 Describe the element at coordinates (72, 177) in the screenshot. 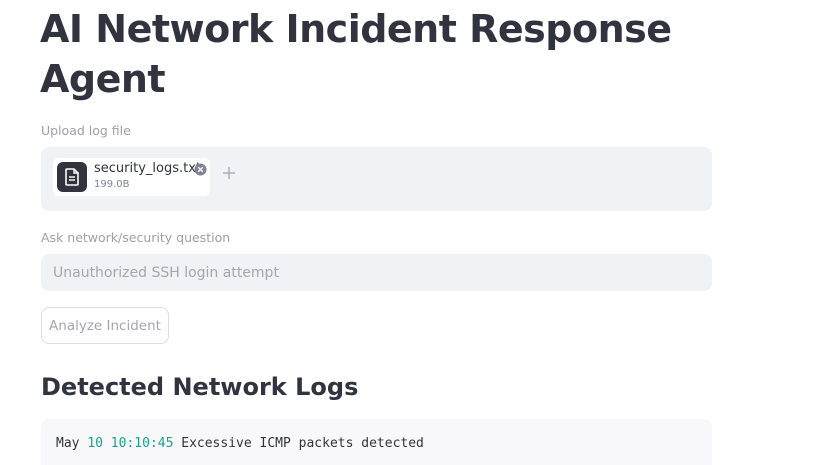

I see `file-document-icon` at that location.